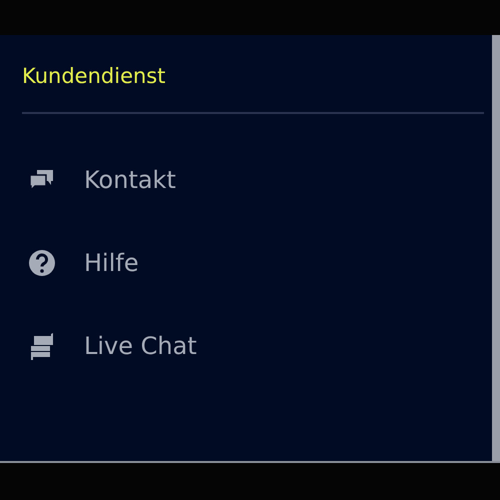 The width and height of the screenshot is (500, 500). Describe the element at coordinates (253, 345) in the screenshot. I see `menu-link: Live Chat` at that location.